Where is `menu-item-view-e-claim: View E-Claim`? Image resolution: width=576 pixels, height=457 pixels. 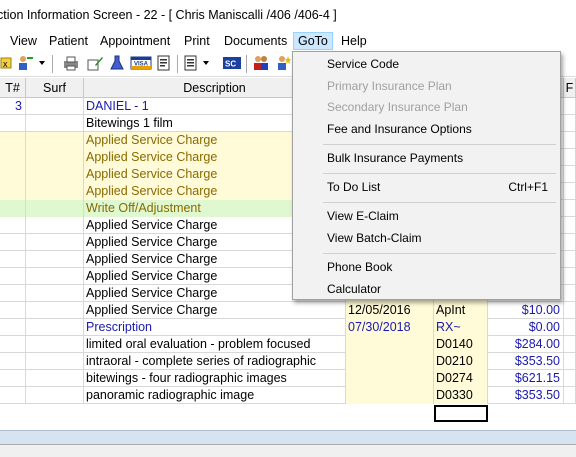 menu-item-view-e-claim: View E-Claim is located at coordinates (426, 216).